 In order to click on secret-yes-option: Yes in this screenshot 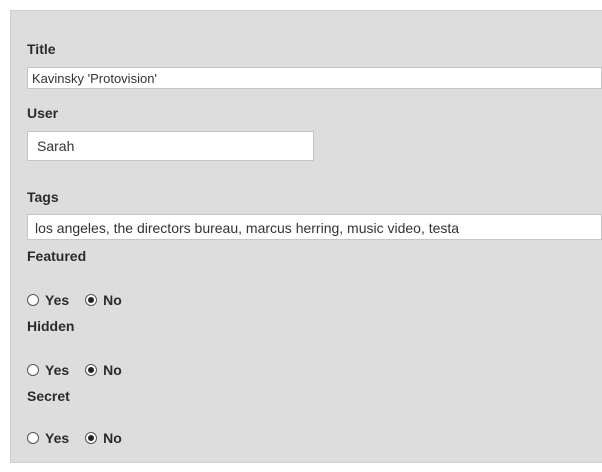, I will do `click(48, 438)`.